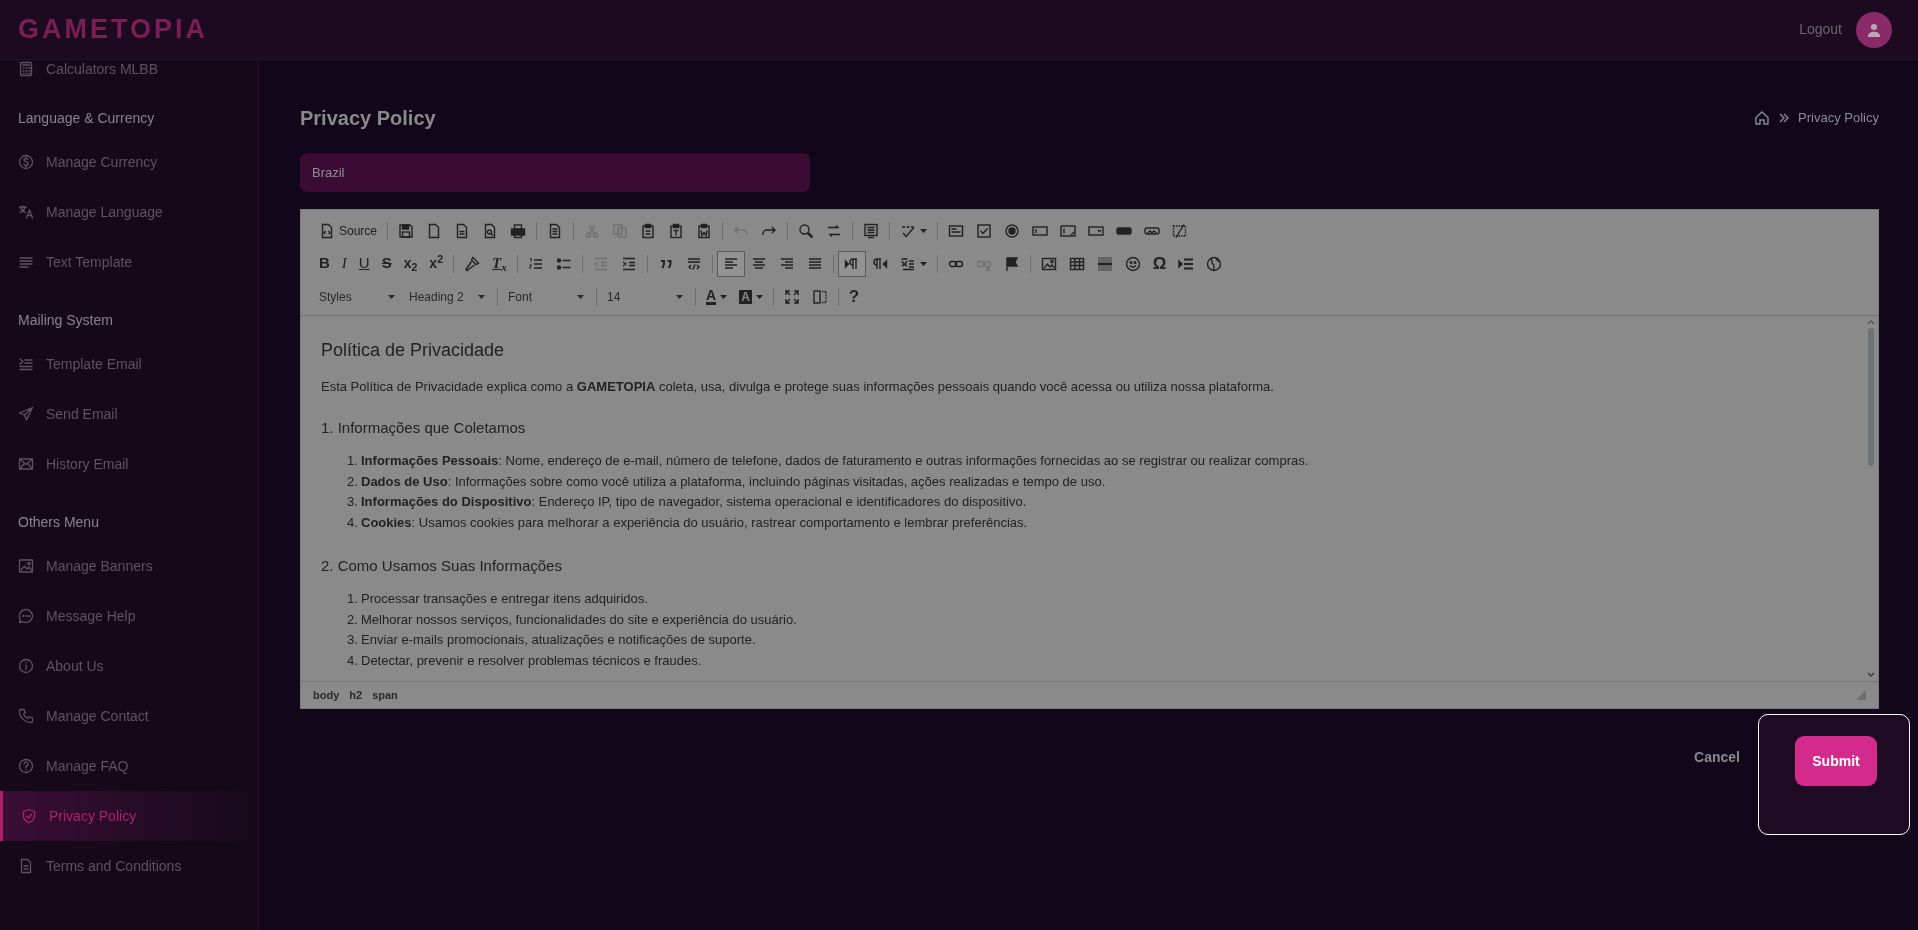 The width and height of the screenshot is (1918, 930). Describe the element at coordinates (364, 263) in the screenshot. I see `underline-button: U` at that location.